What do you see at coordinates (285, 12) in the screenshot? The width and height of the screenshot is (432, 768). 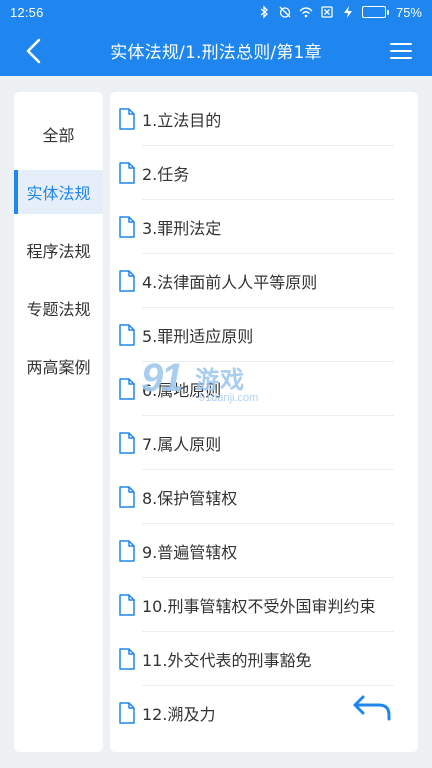 I see `alarm-off-icon` at bounding box center [285, 12].